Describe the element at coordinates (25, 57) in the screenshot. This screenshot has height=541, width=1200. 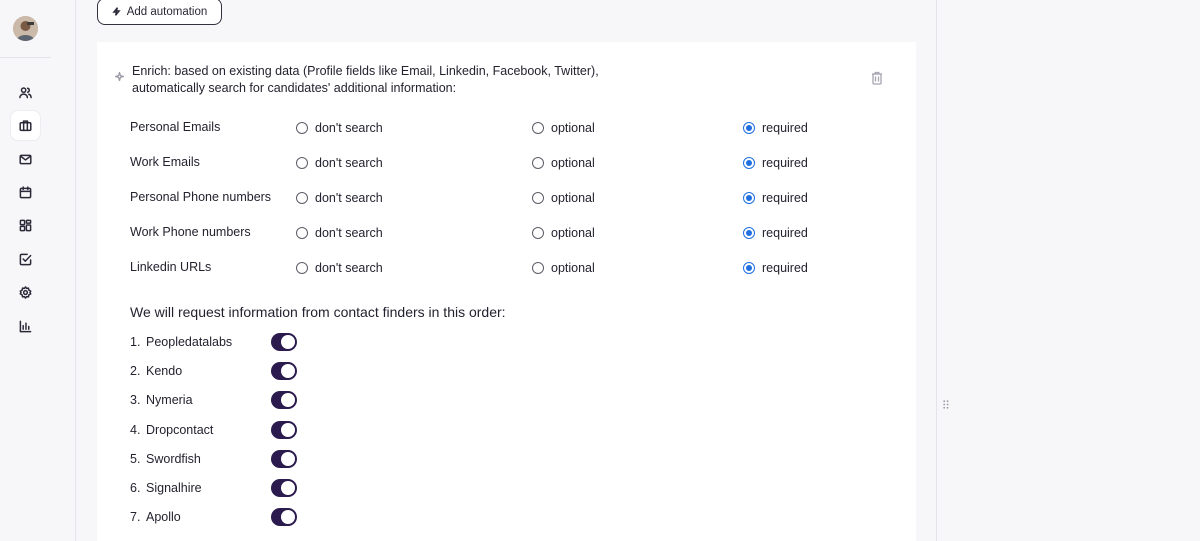
I see `sidebar-separator` at that location.